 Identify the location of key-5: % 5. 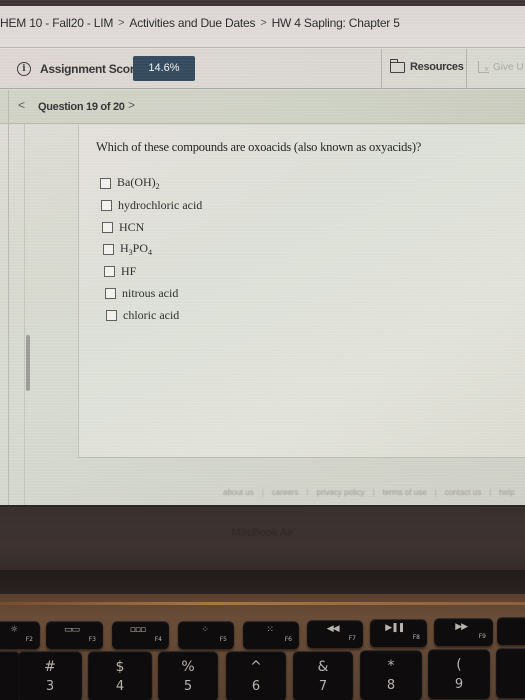
(188, 675).